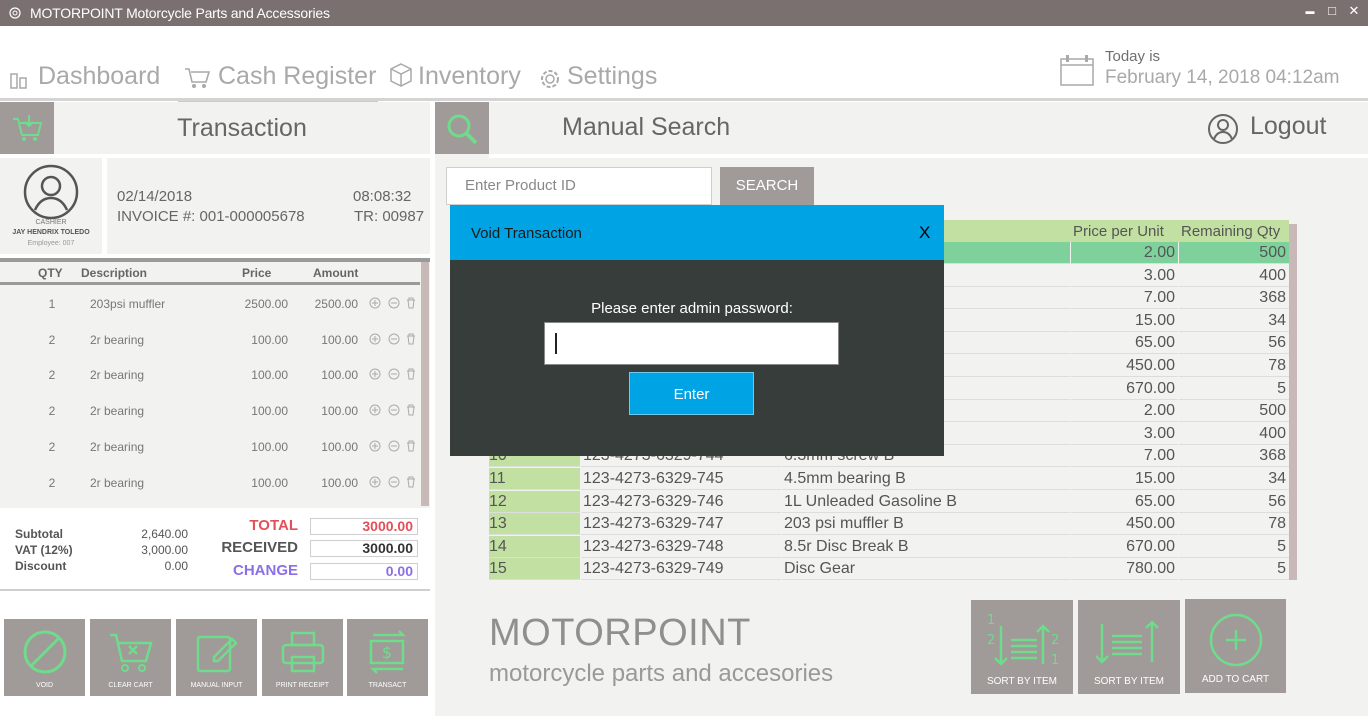  What do you see at coordinates (388, 652) in the screenshot?
I see `money-exchange-icon: $` at bounding box center [388, 652].